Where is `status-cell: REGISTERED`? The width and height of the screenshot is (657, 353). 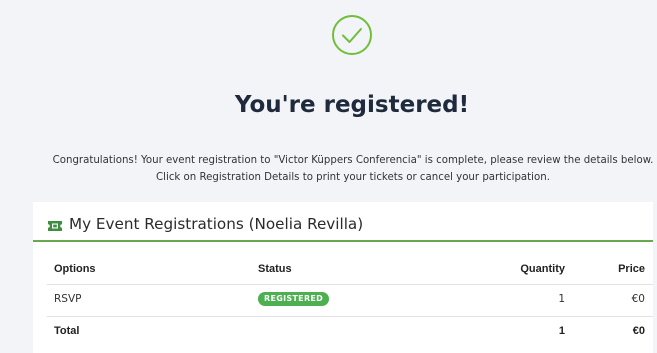 status-cell: REGISTERED is located at coordinates (294, 299).